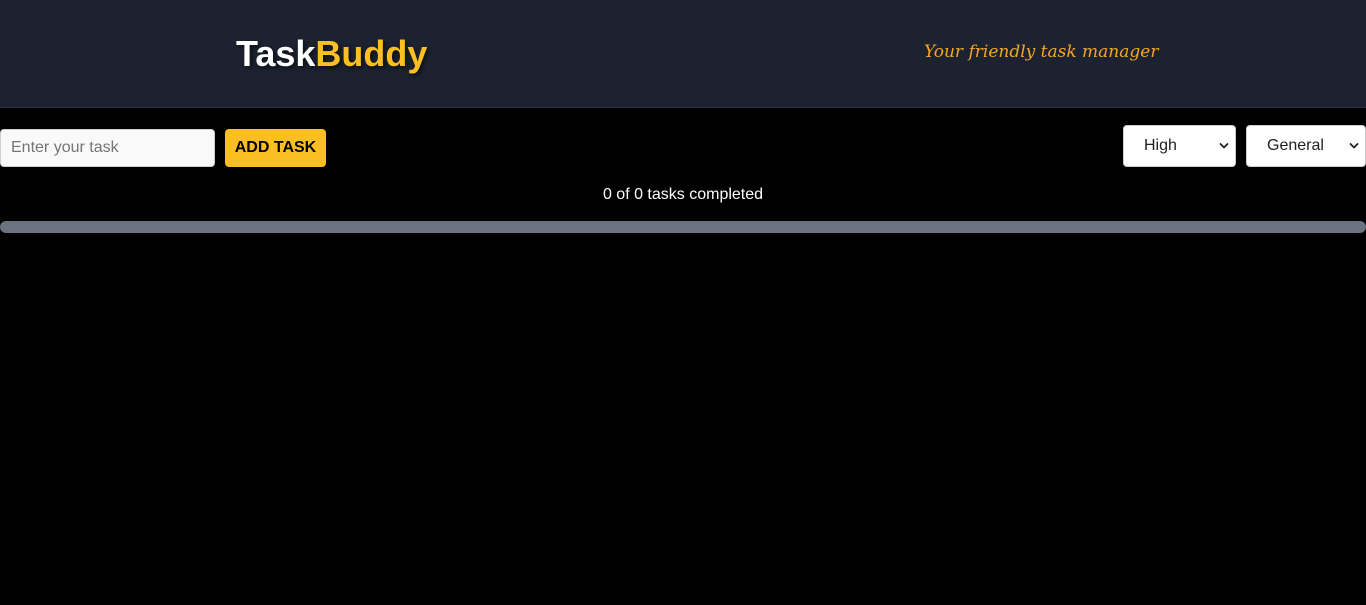 This screenshot has width=1366, height=605. I want to click on logo-task-text: Task, so click(276, 53).